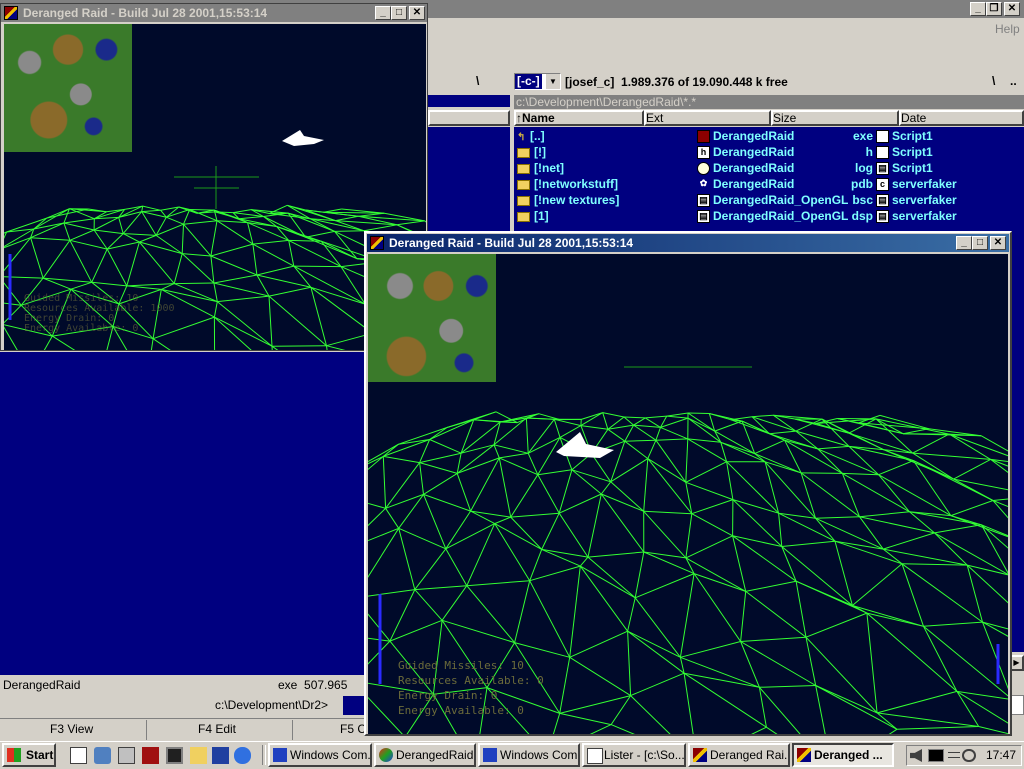  I want to click on list-item: [1], so click(607, 216).